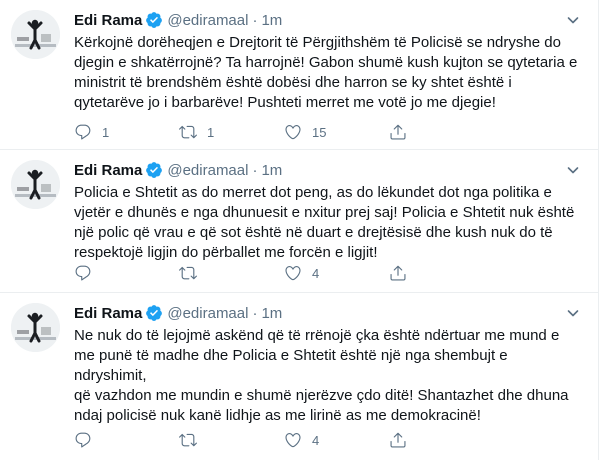 The image size is (599, 460). What do you see at coordinates (231, 132) in the screenshot?
I see `retweet-button: 1` at bounding box center [231, 132].